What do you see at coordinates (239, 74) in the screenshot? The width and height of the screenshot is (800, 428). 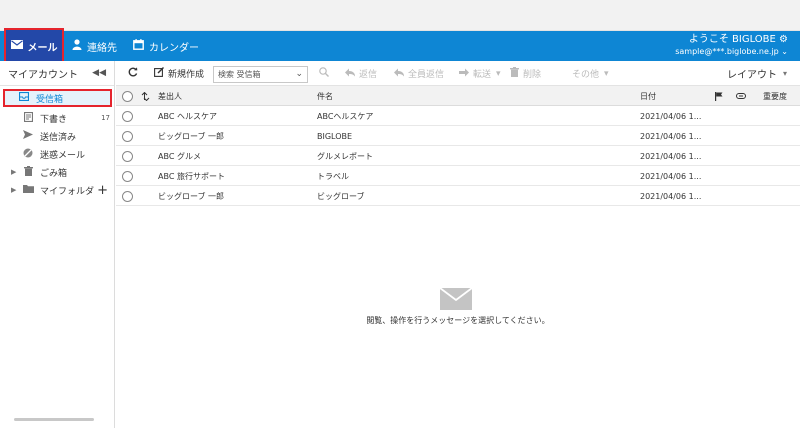 I see `search-scope: 検索 受信箱` at bounding box center [239, 74].